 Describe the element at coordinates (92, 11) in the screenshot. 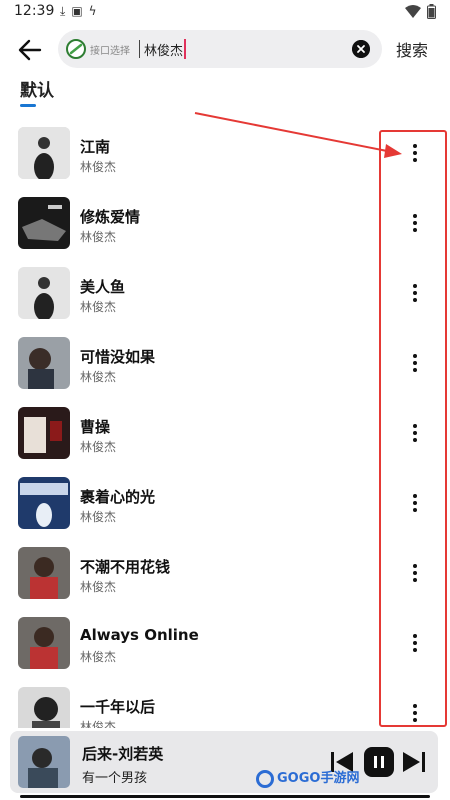

I see `bolt-icon: ϟ` at that location.